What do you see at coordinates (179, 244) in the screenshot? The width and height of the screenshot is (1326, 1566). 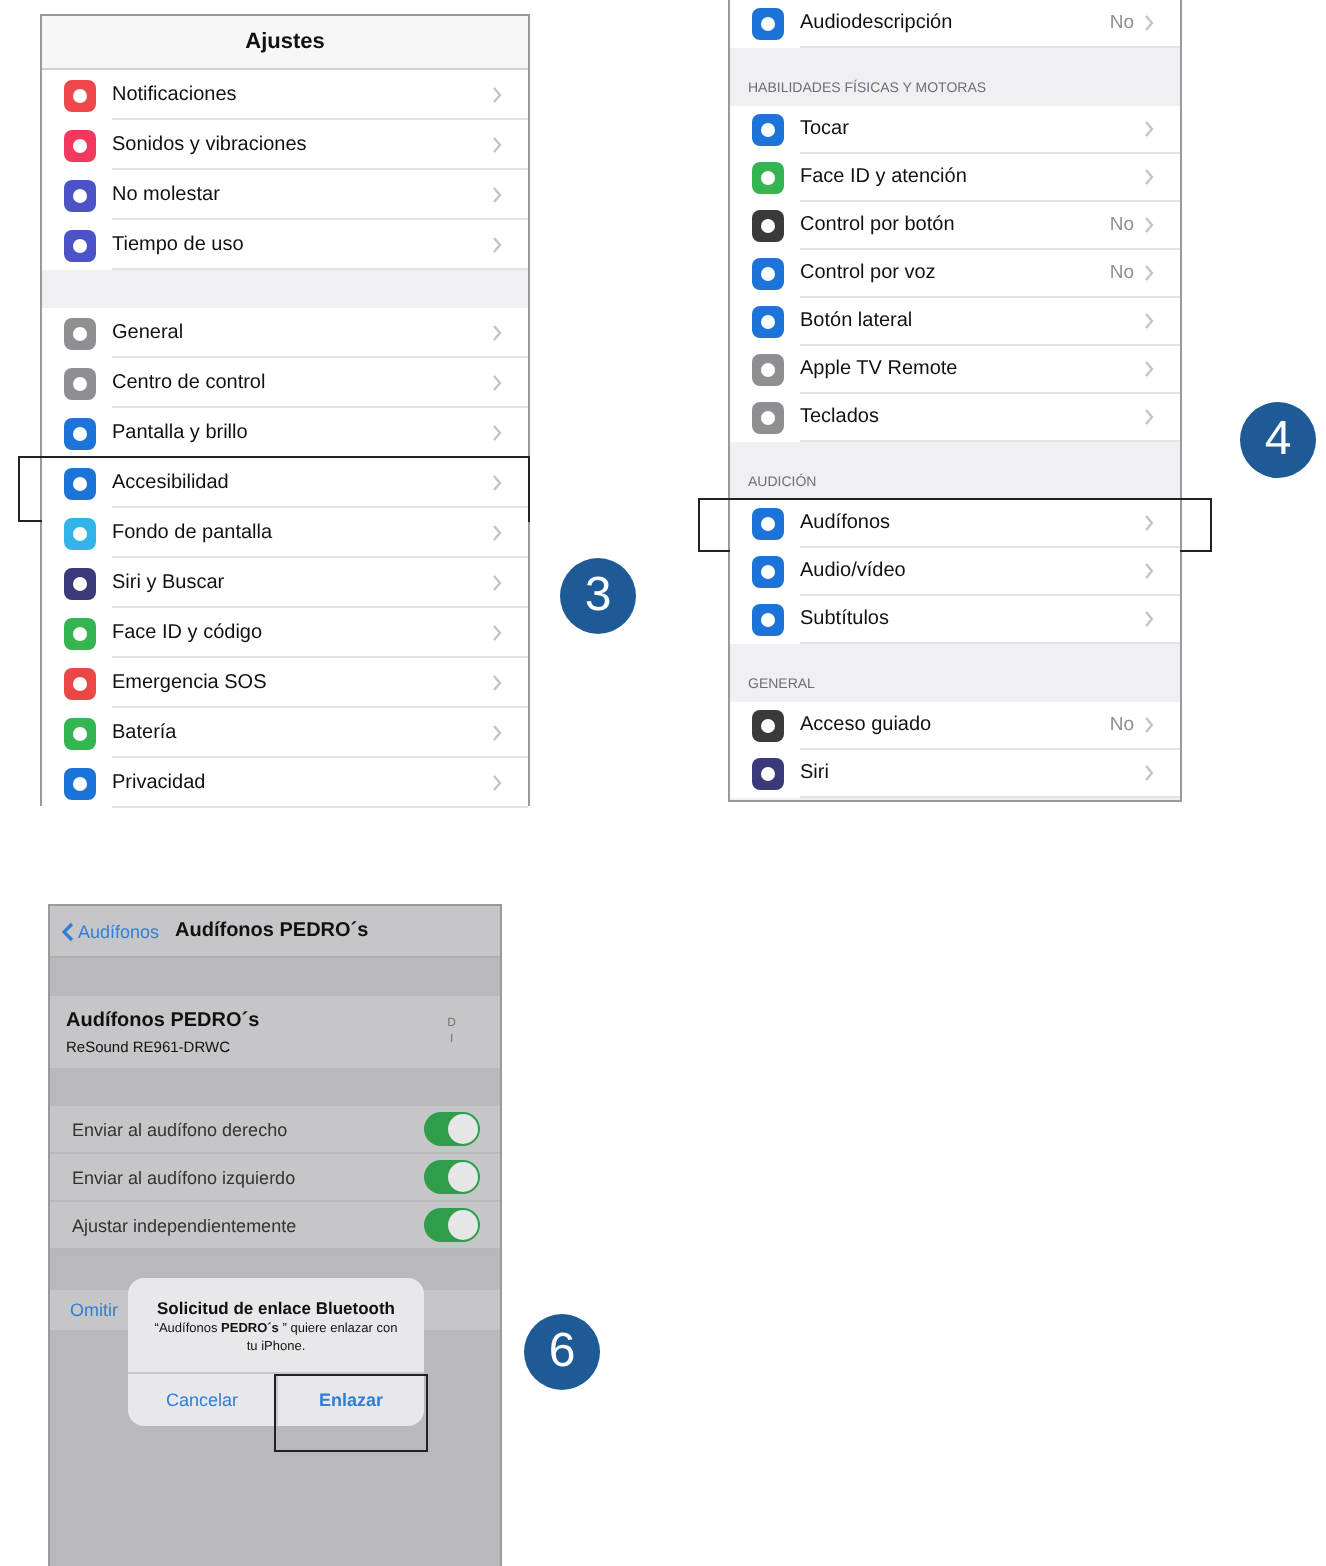 I see `row-label: Tiempo de uso` at bounding box center [179, 244].